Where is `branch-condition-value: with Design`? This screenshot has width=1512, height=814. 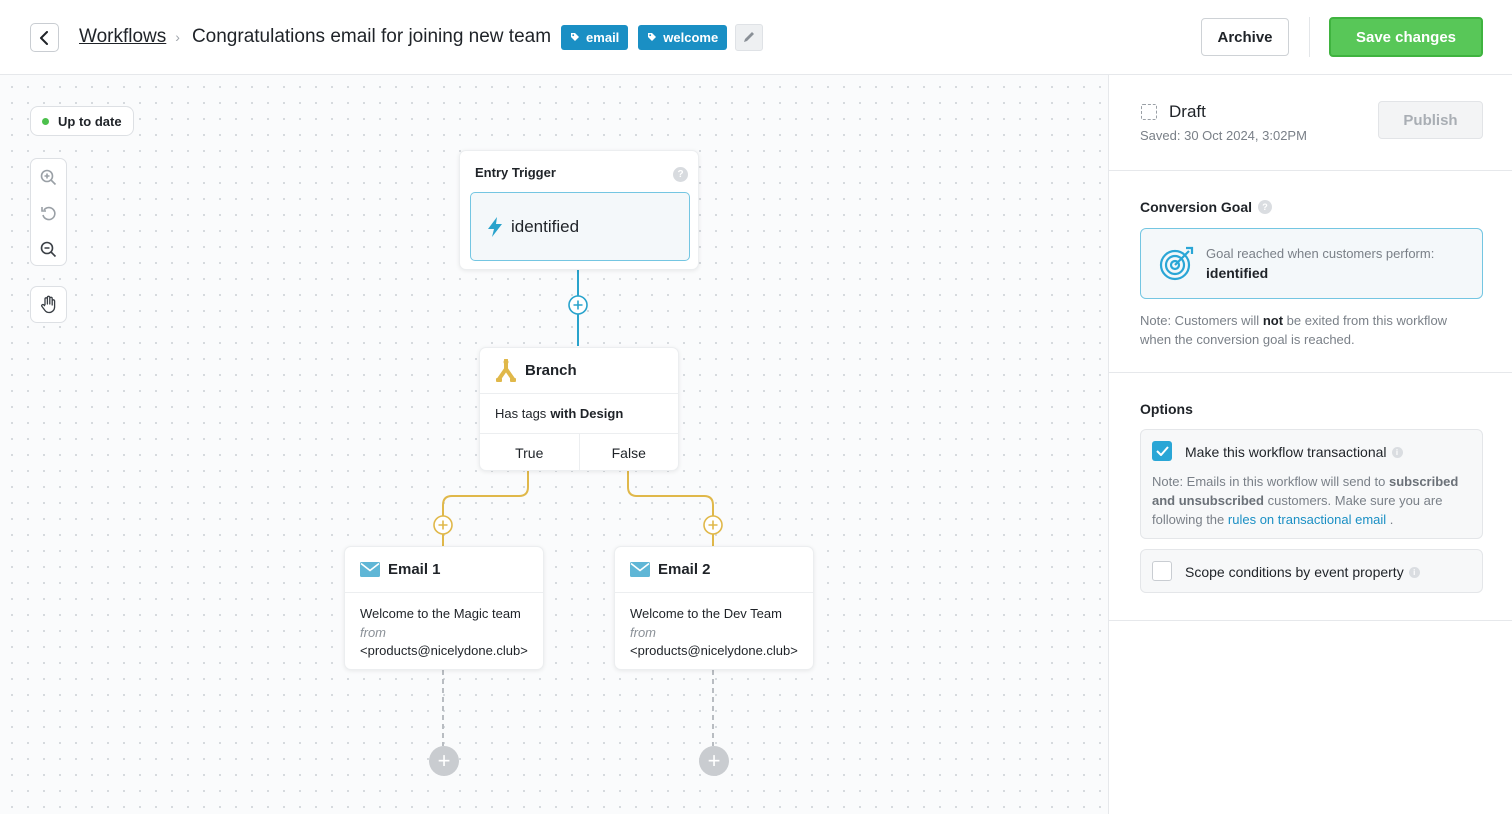 branch-condition-value: with Design is located at coordinates (587, 413).